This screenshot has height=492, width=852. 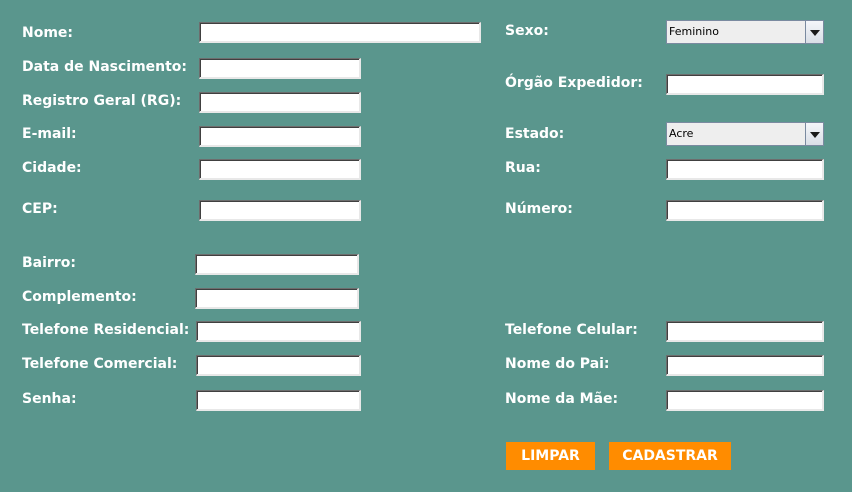 What do you see at coordinates (745, 365) in the screenshot?
I see `nome-pai-field` at bounding box center [745, 365].